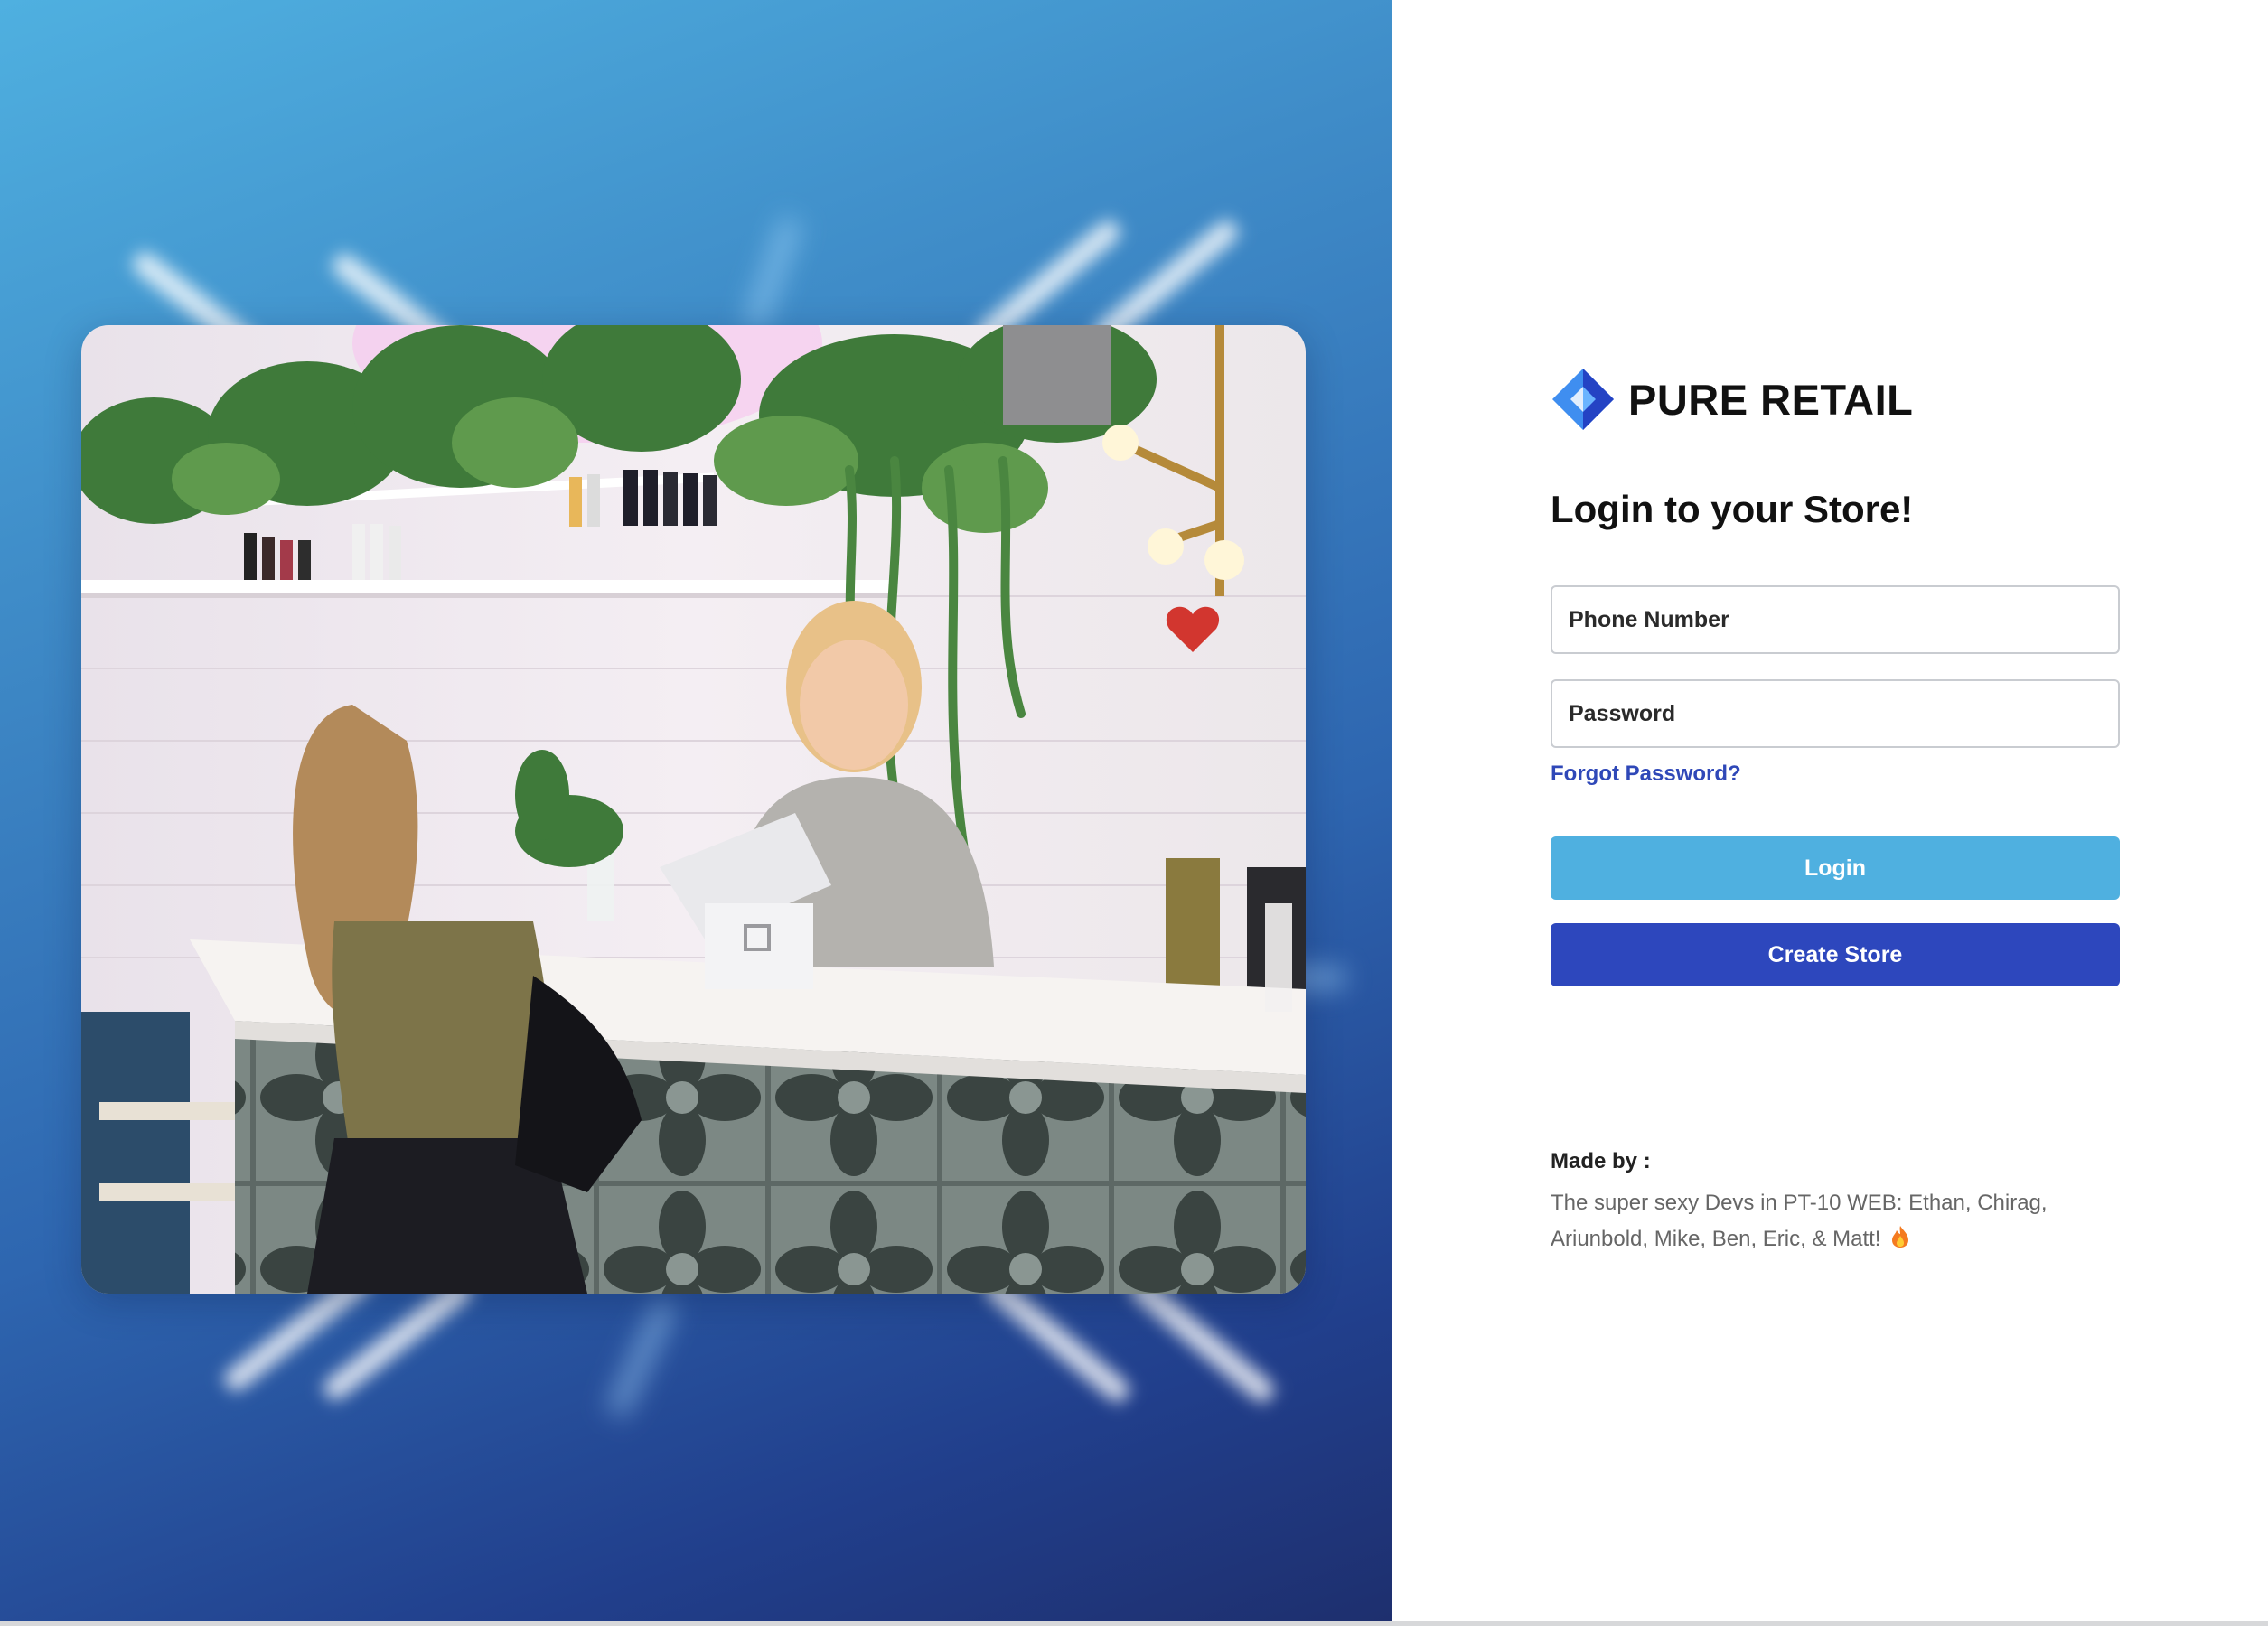  Describe the element at coordinates (1835, 714) in the screenshot. I see `password-input` at that location.